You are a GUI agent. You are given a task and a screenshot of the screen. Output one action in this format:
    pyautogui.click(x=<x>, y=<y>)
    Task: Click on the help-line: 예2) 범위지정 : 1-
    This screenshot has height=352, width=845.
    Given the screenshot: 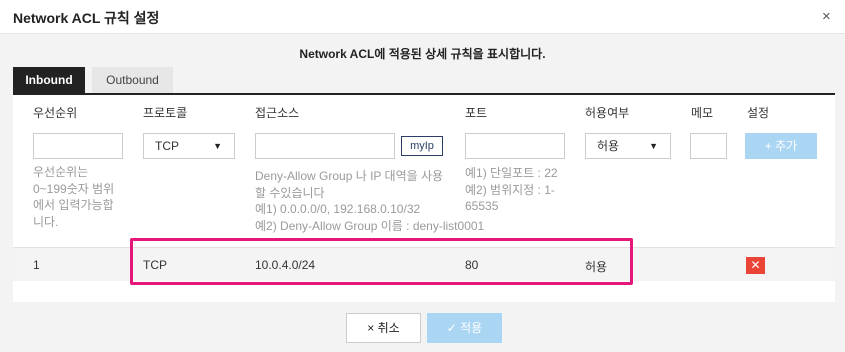 What is the action you would take?
    pyautogui.click(x=510, y=189)
    